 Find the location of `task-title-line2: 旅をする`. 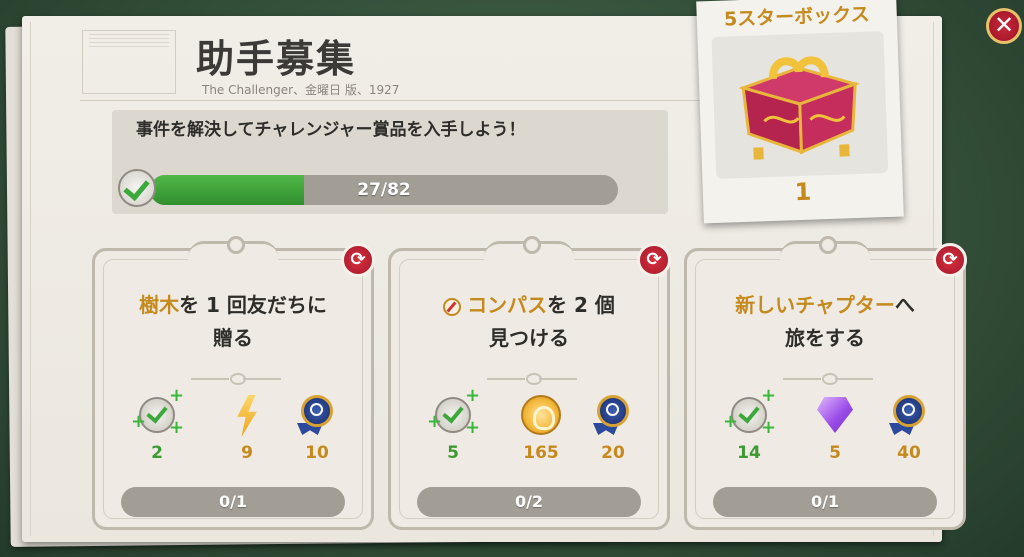

task-title-line2: 旅をする is located at coordinates (825, 338).